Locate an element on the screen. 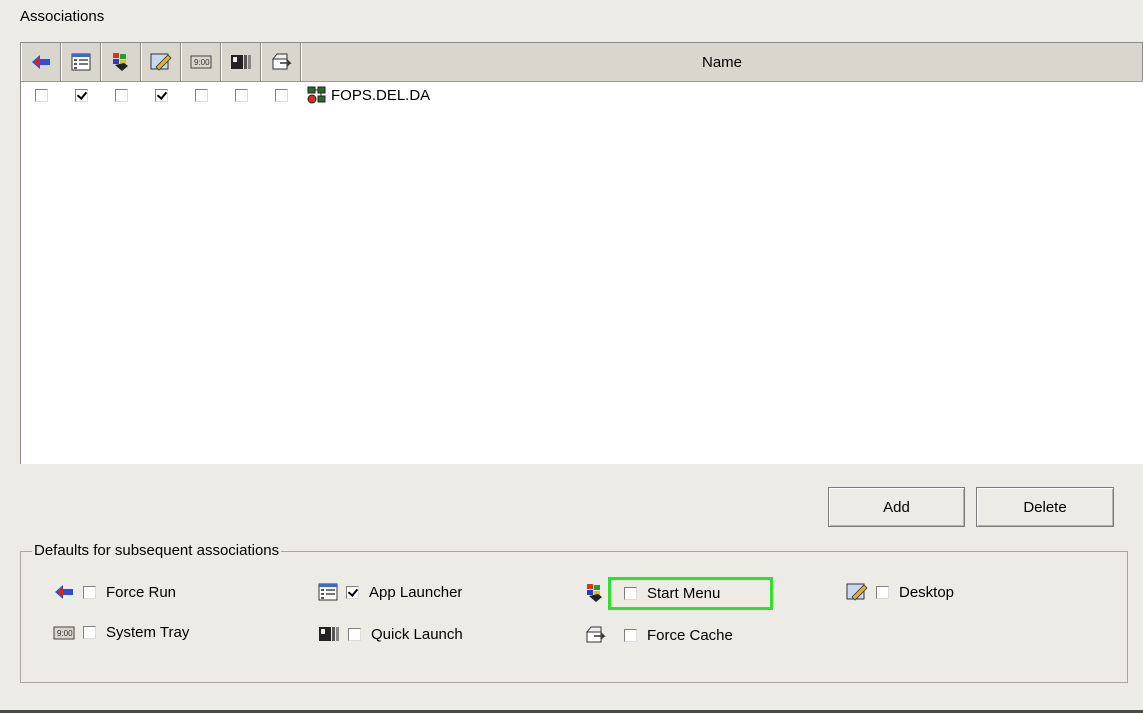 The image size is (1143, 713). quick-launch-checkbox is located at coordinates (354, 634).